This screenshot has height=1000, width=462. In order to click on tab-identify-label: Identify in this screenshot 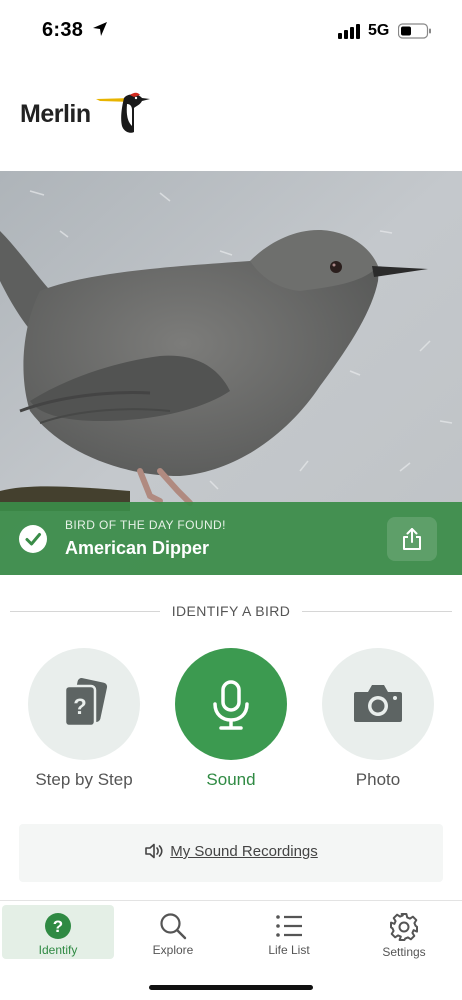, I will do `click(58, 950)`.